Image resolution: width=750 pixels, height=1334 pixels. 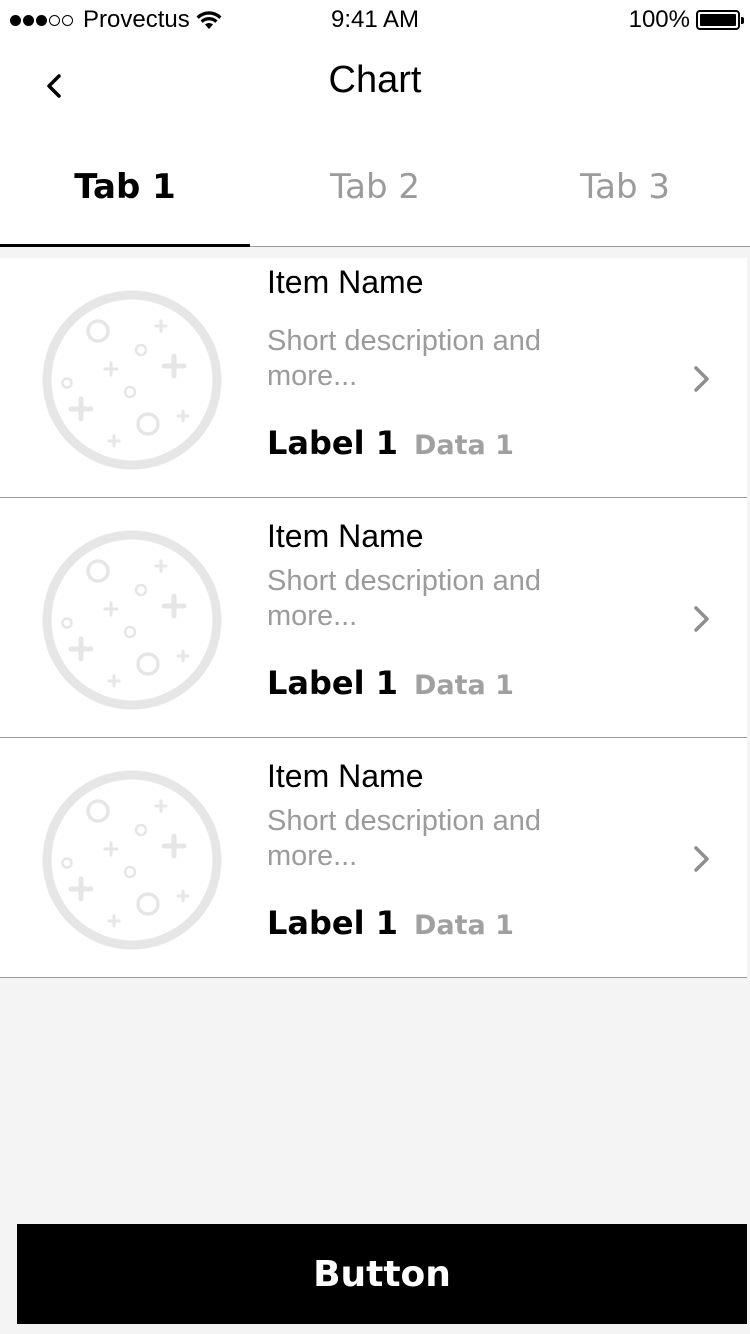 What do you see at coordinates (125, 188) in the screenshot?
I see `tab-1: Tab 1` at bounding box center [125, 188].